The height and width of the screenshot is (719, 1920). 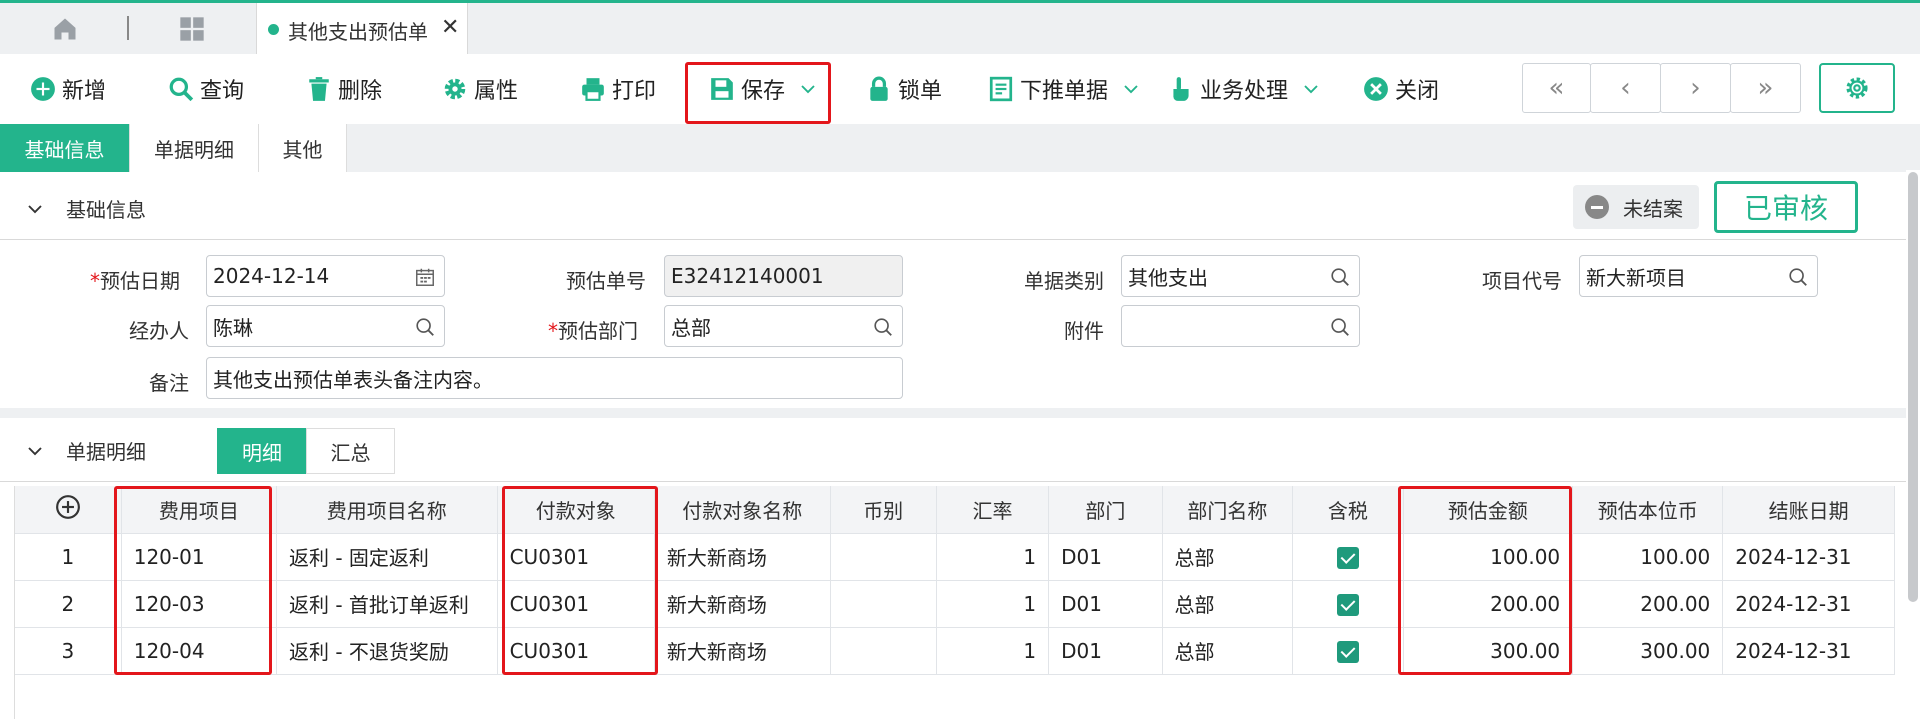 What do you see at coordinates (1786, 207) in the screenshot?
I see `approval-stamp: 已审核` at bounding box center [1786, 207].